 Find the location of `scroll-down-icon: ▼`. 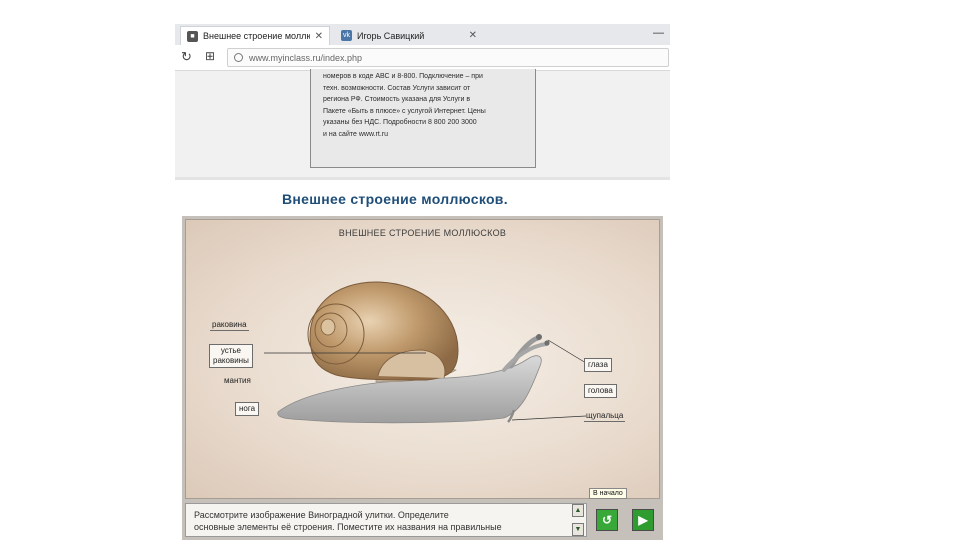

scroll-down-icon: ▼ is located at coordinates (578, 529).